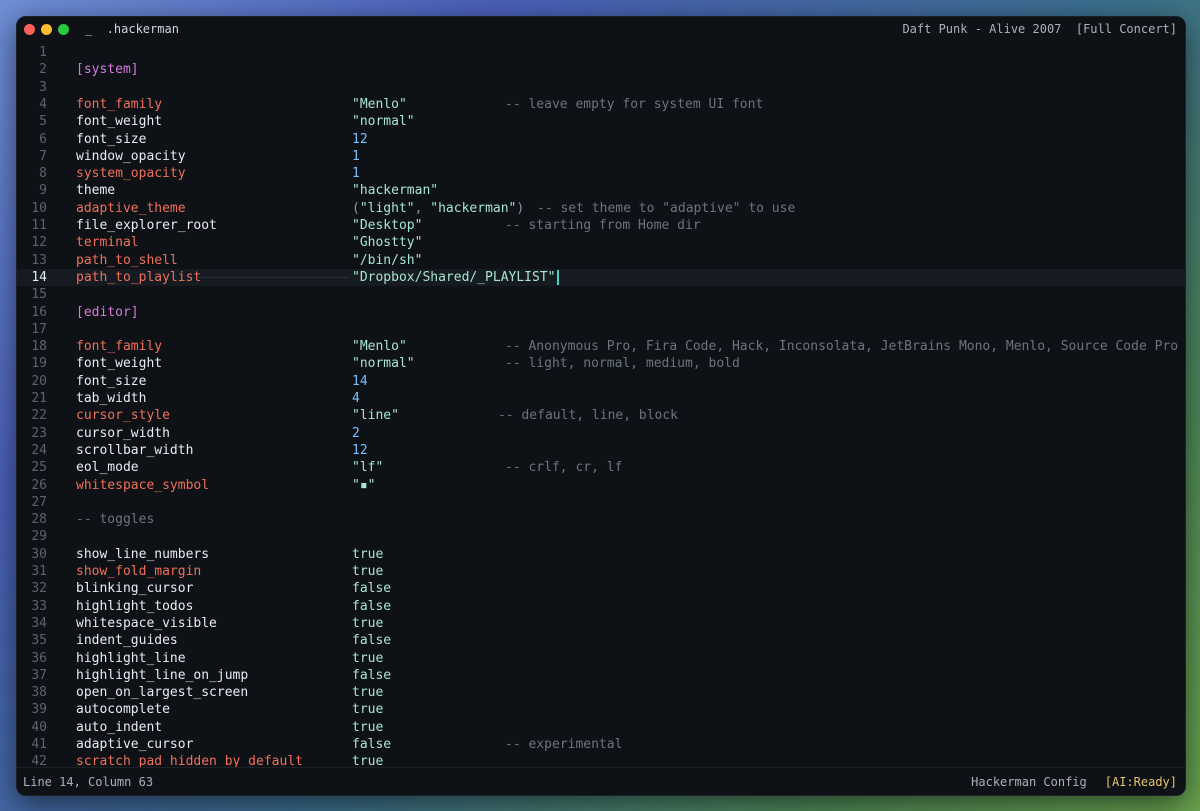 The width and height of the screenshot is (1200, 811). I want to click on line-number: 6, so click(43, 139).